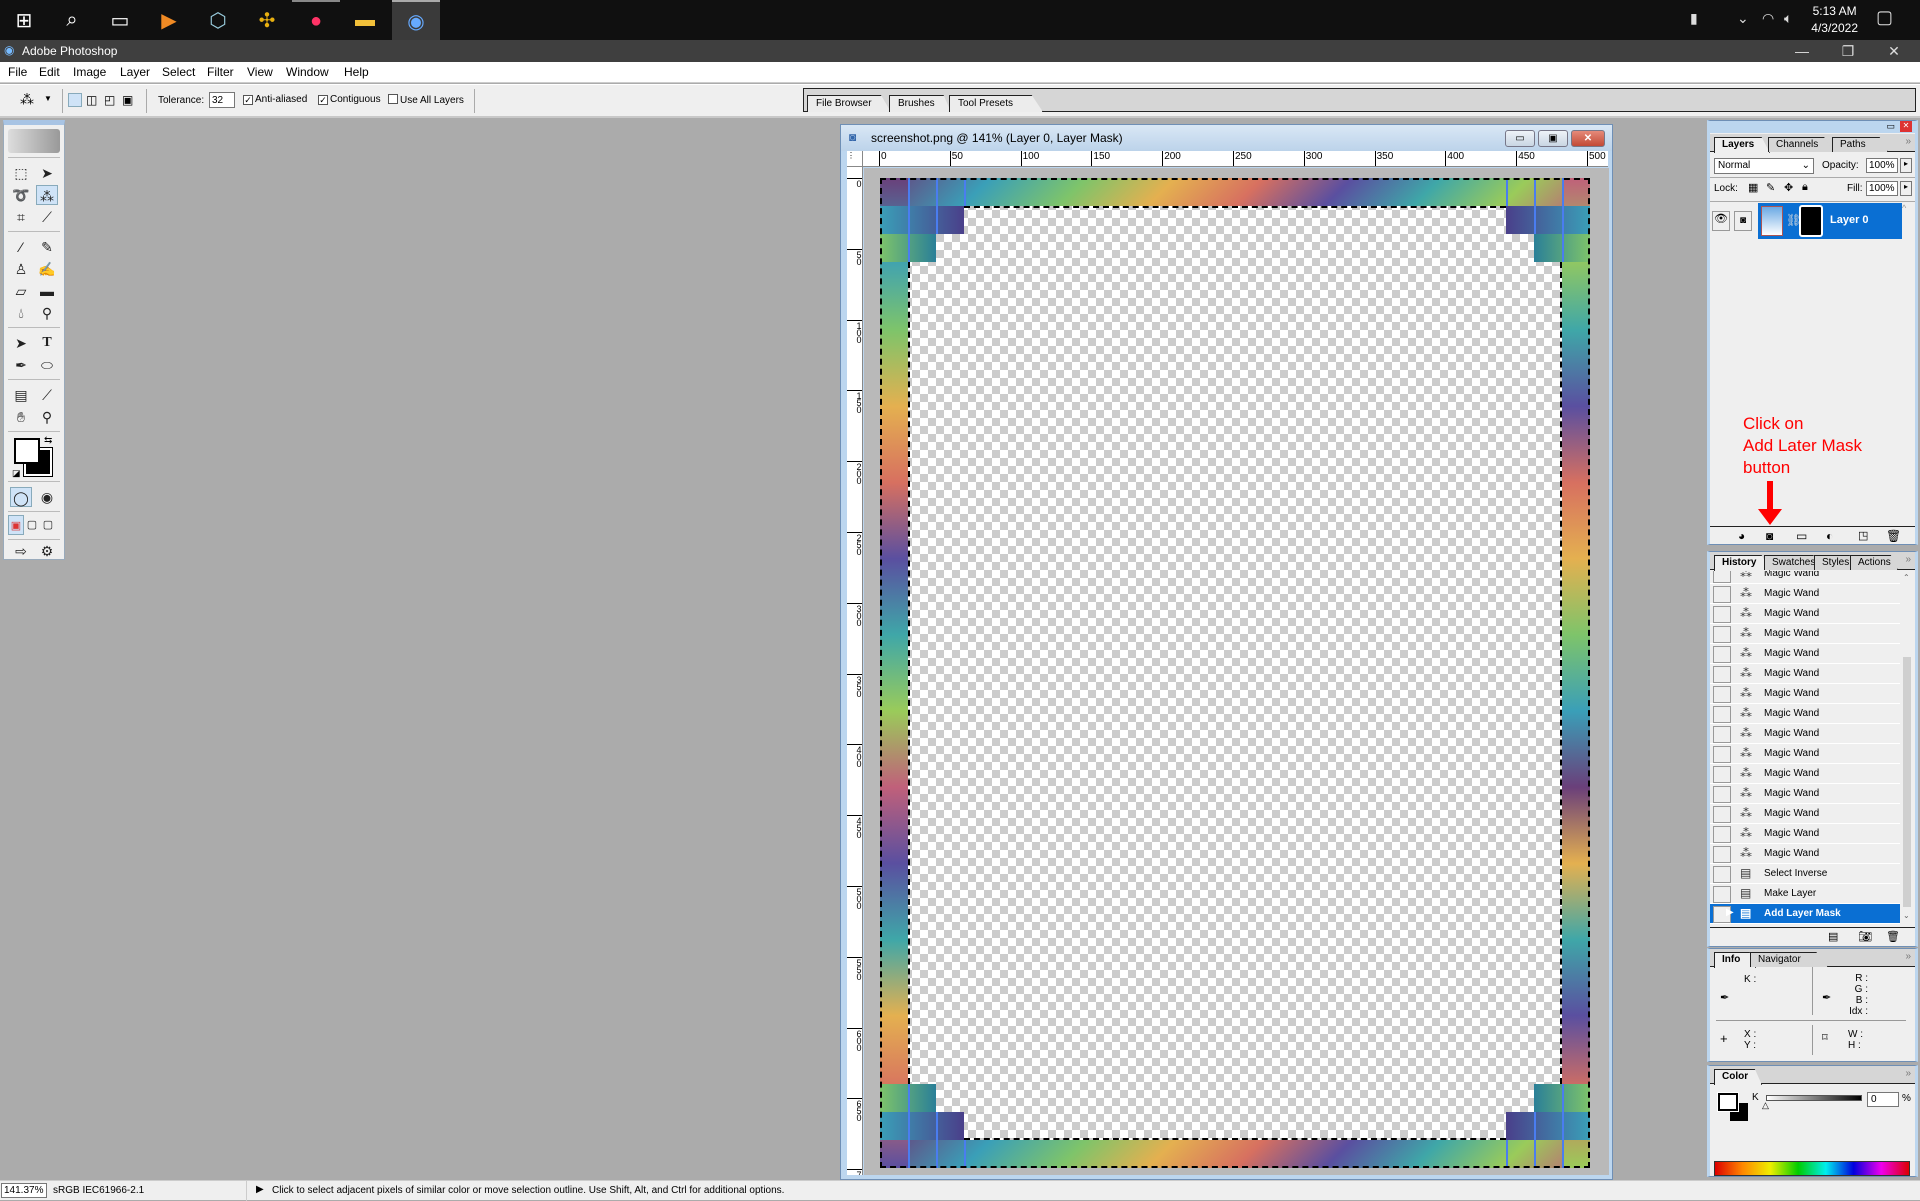  I want to click on add-to-selection-icon: ◫, so click(91, 100).